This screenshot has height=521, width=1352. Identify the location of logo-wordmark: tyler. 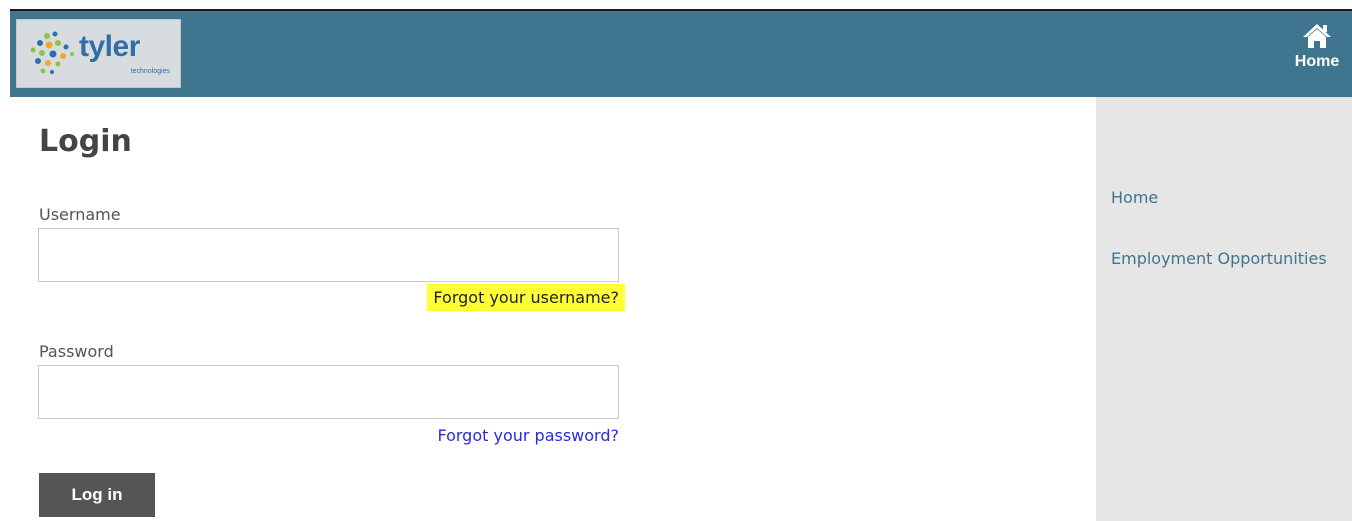
(109, 46).